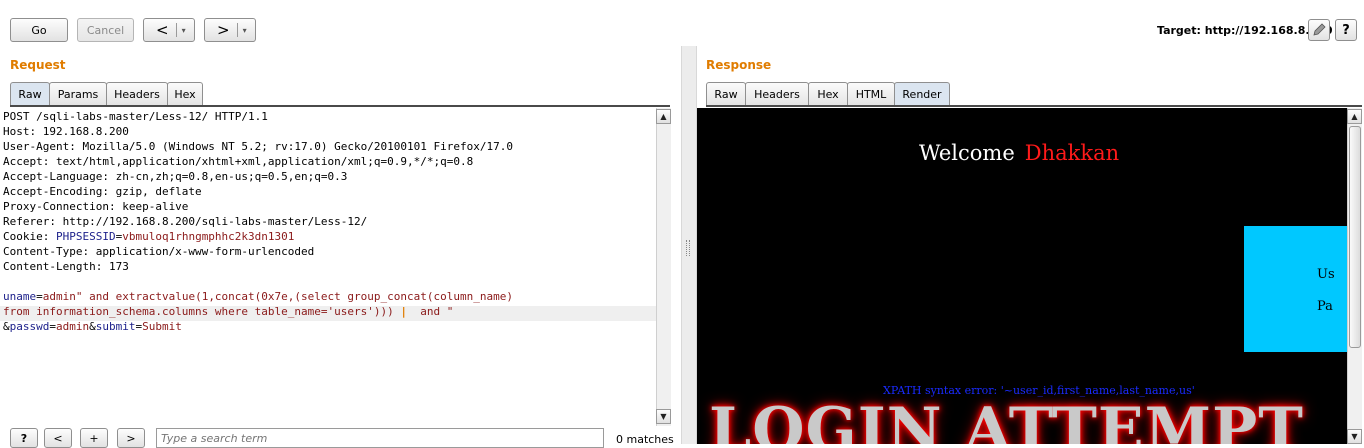 The width and height of the screenshot is (1364, 448). Describe the element at coordinates (85, 236) in the screenshot. I see `cookie-key: PHPSESSID` at that location.